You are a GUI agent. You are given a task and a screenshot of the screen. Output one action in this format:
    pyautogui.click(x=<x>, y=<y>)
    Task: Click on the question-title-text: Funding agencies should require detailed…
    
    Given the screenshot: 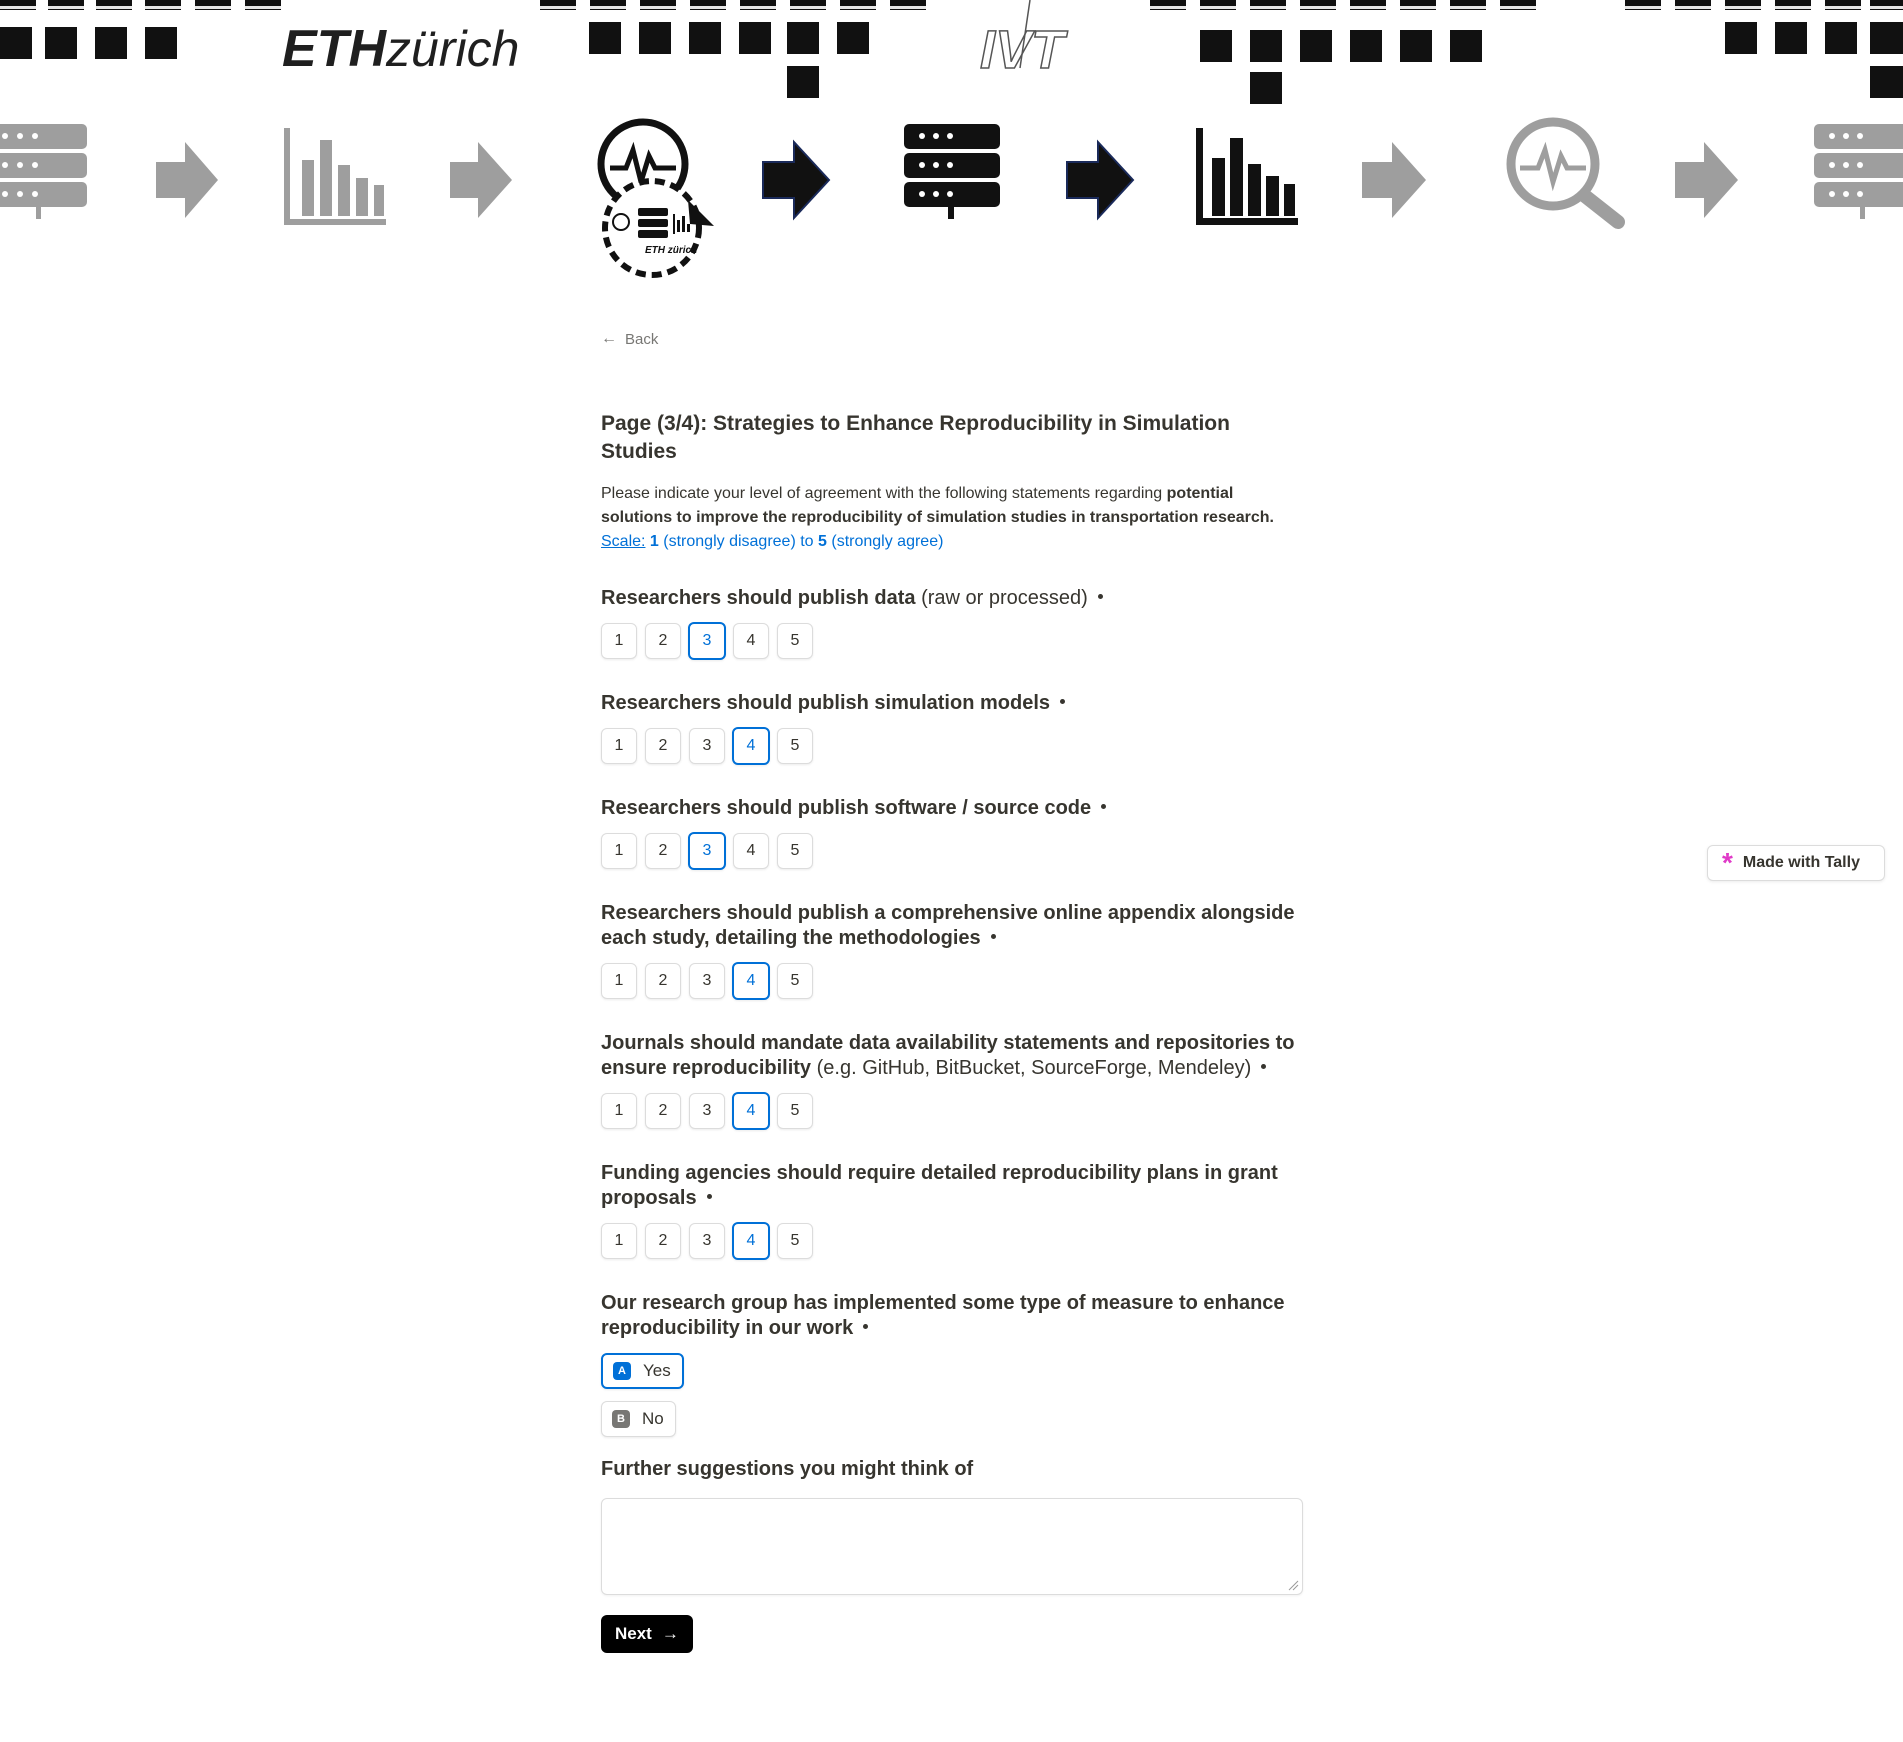 What is the action you would take?
    pyautogui.click(x=939, y=1185)
    